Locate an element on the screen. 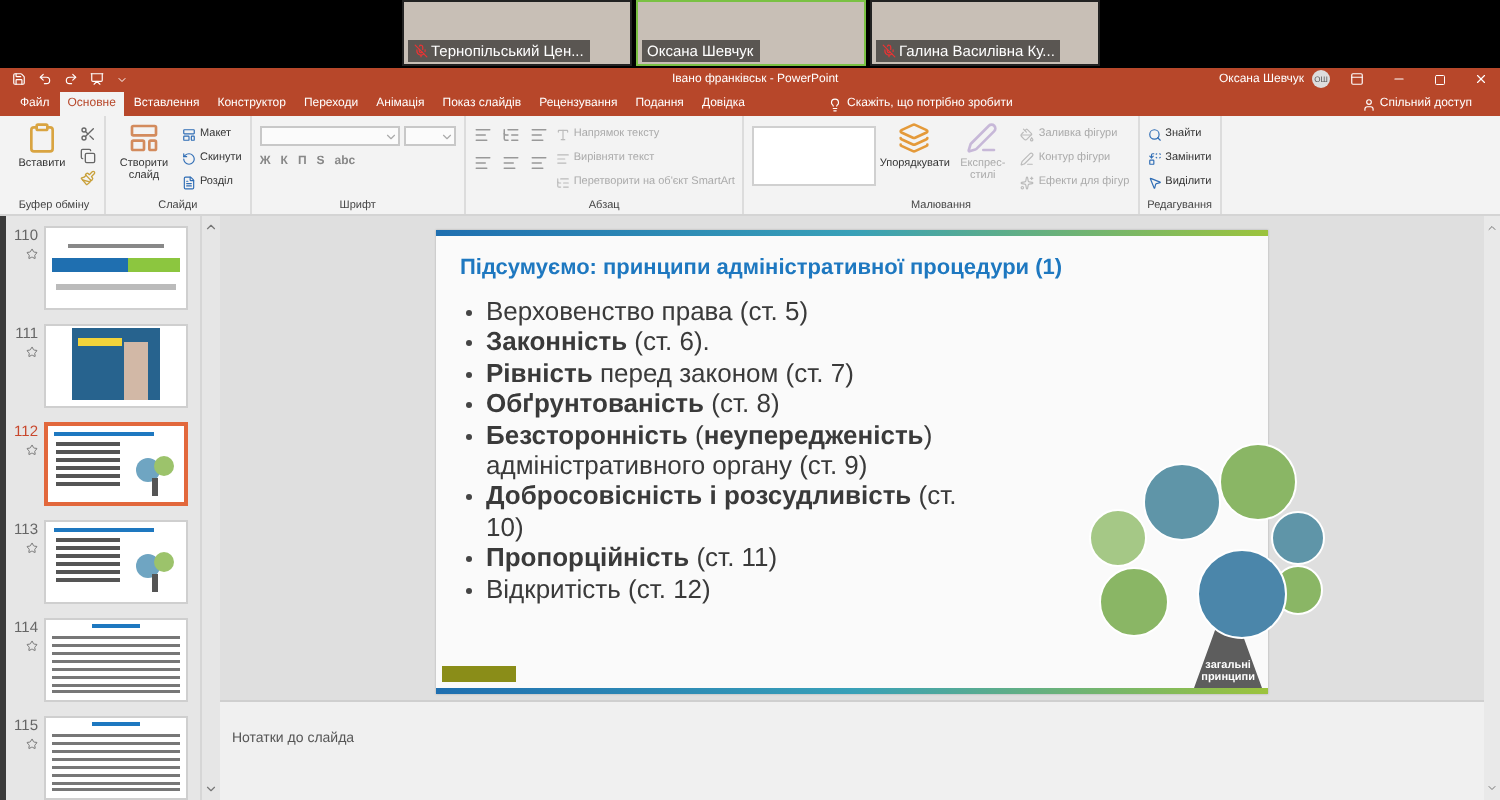 The width and height of the screenshot is (1500, 800). bullet-text: Безсторонність (неупередженість) адміністративного органу (ст. 9) is located at coordinates (710, 450).